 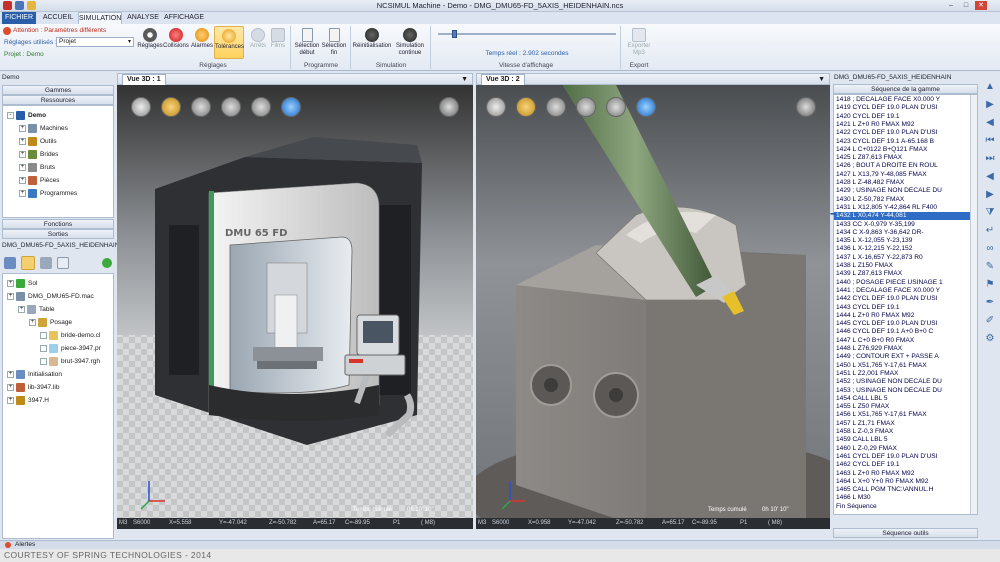 I want to click on collisions-button: Collisions, so click(x=176, y=42).